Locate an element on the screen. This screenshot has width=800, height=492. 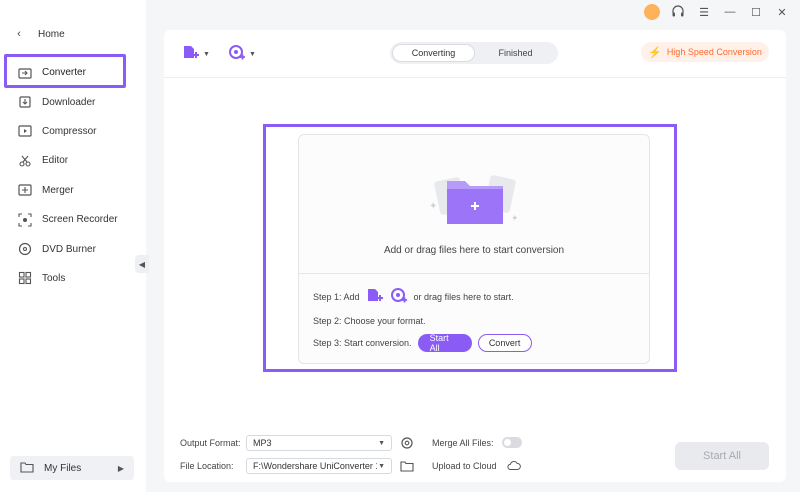
sidebar-item-downloader: Downloader is located at coordinates (73, 101).